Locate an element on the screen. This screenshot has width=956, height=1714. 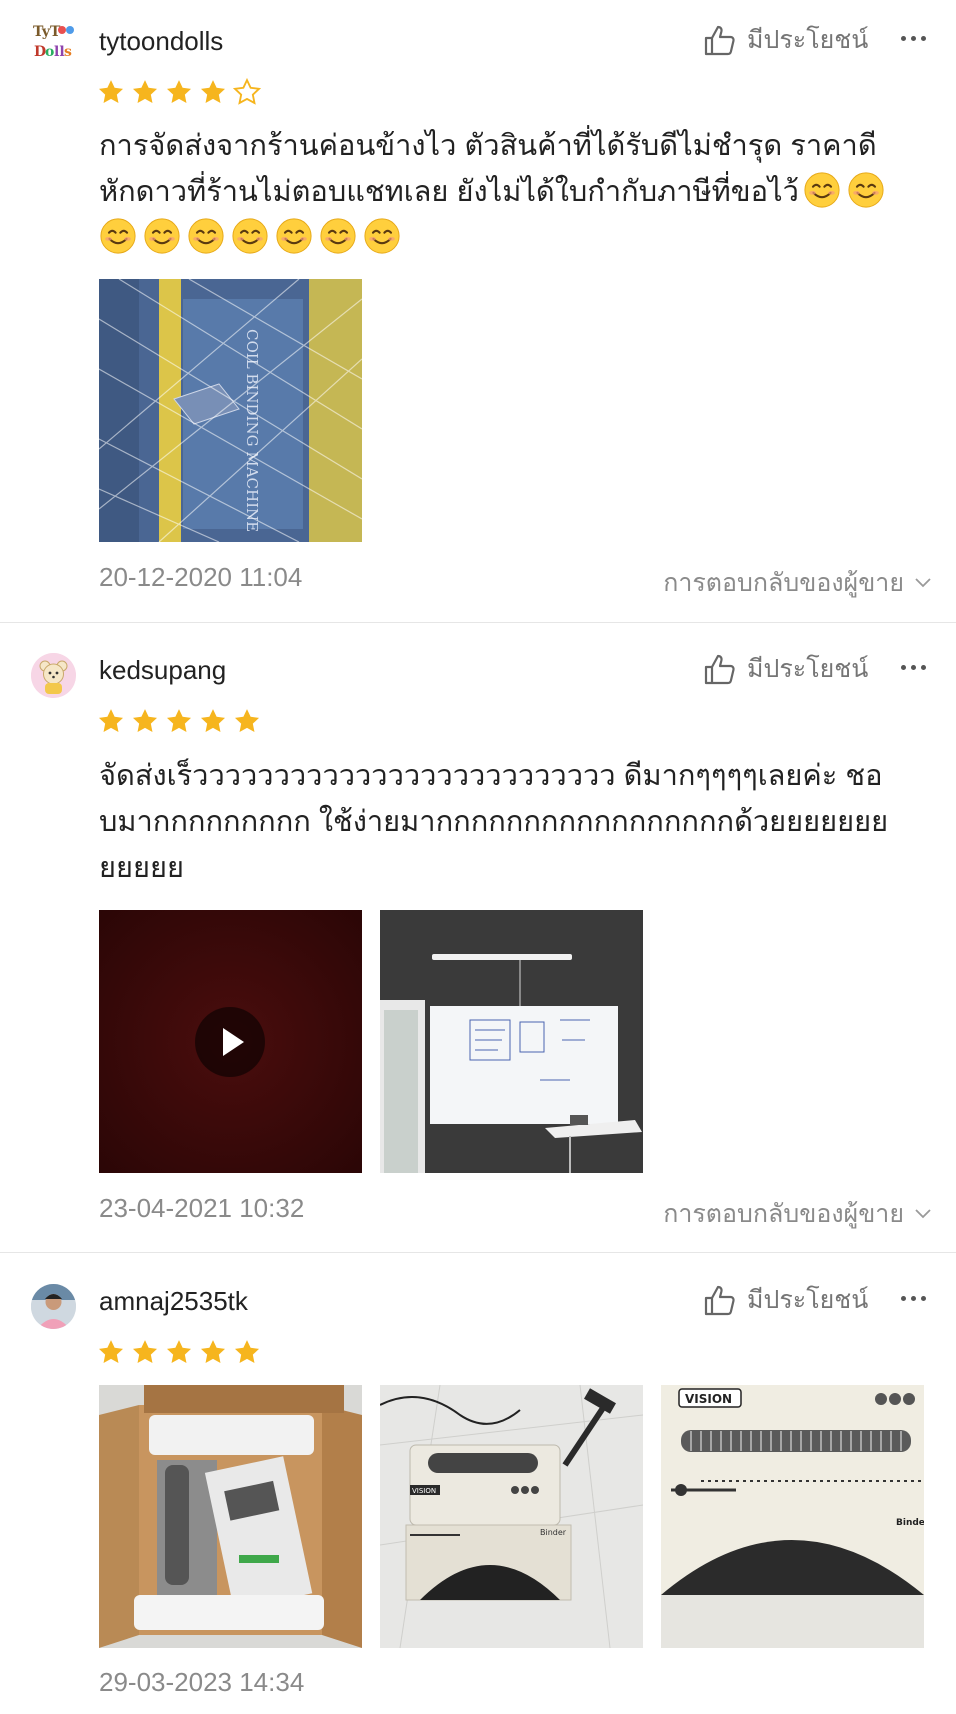
binding-machine-floor-image: VISION Binder is located at coordinates (511, 1516).